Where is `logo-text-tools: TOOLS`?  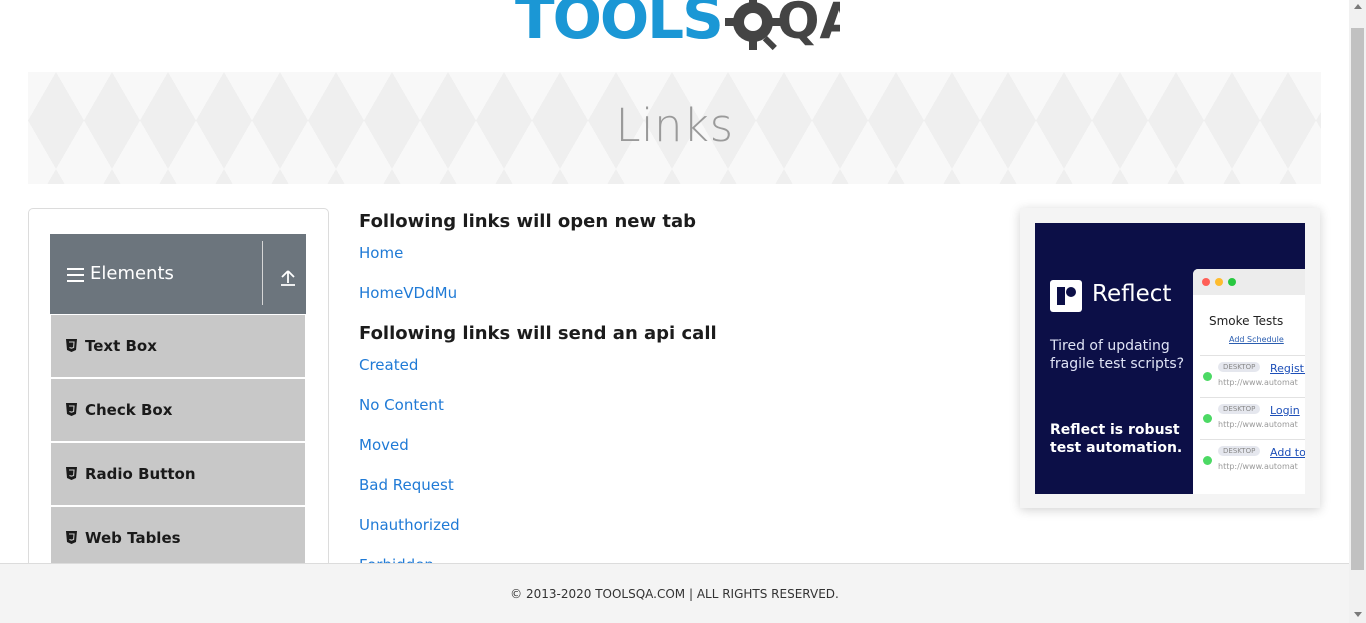
logo-text-tools: TOOLS is located at coordinates (618, 26).